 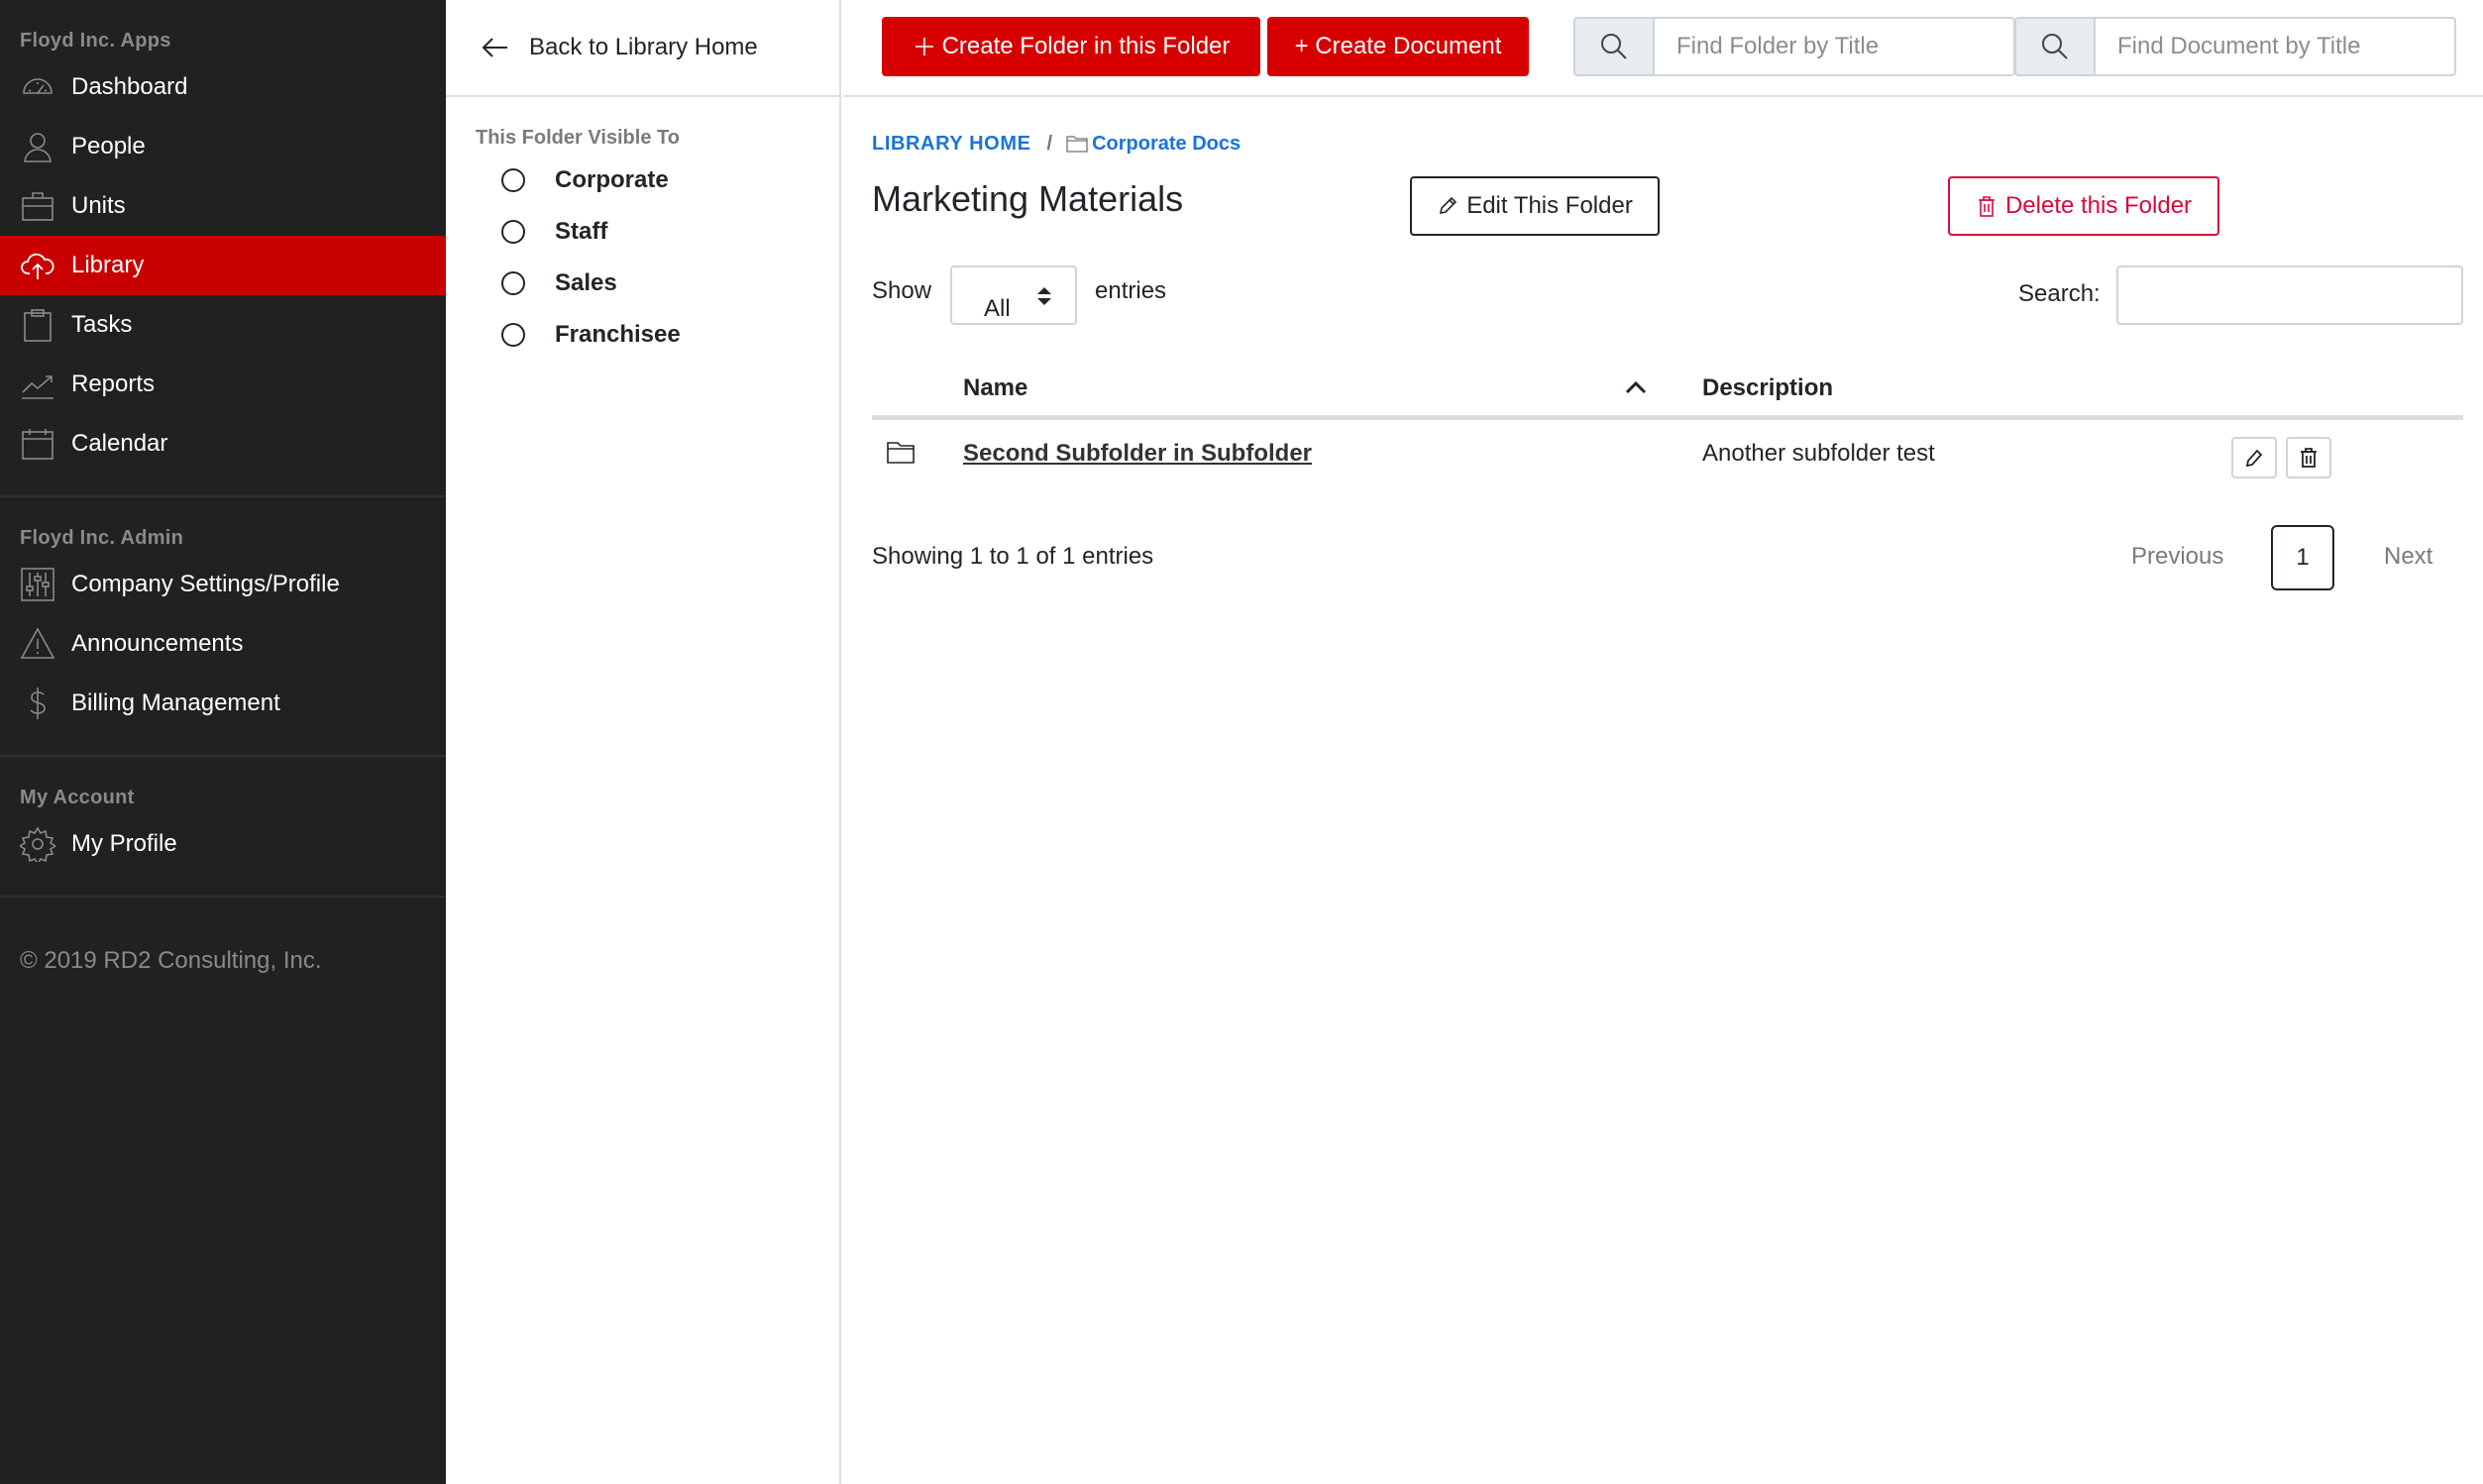 I want to click on pagination-previous: Previous, so click(x=2177, y=557).